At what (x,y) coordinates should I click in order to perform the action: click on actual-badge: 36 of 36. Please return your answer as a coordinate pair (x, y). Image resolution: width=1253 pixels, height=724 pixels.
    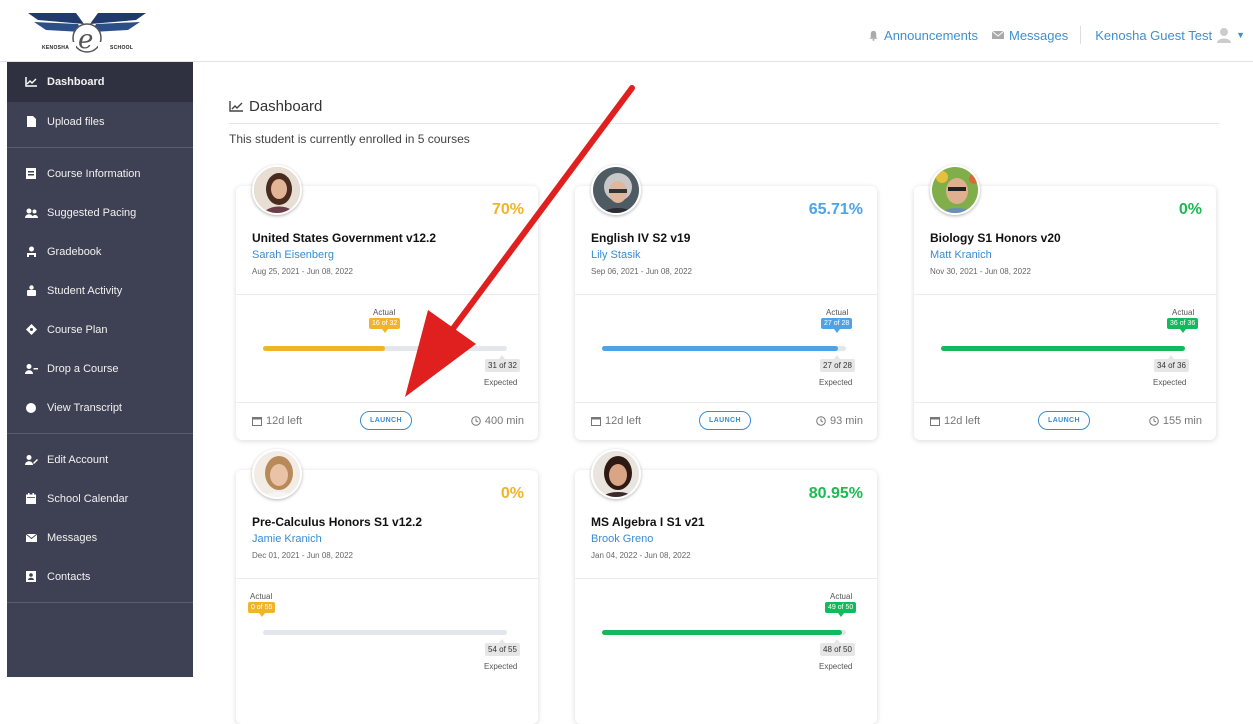
    Looking at the image, I should click on (1183, 325).